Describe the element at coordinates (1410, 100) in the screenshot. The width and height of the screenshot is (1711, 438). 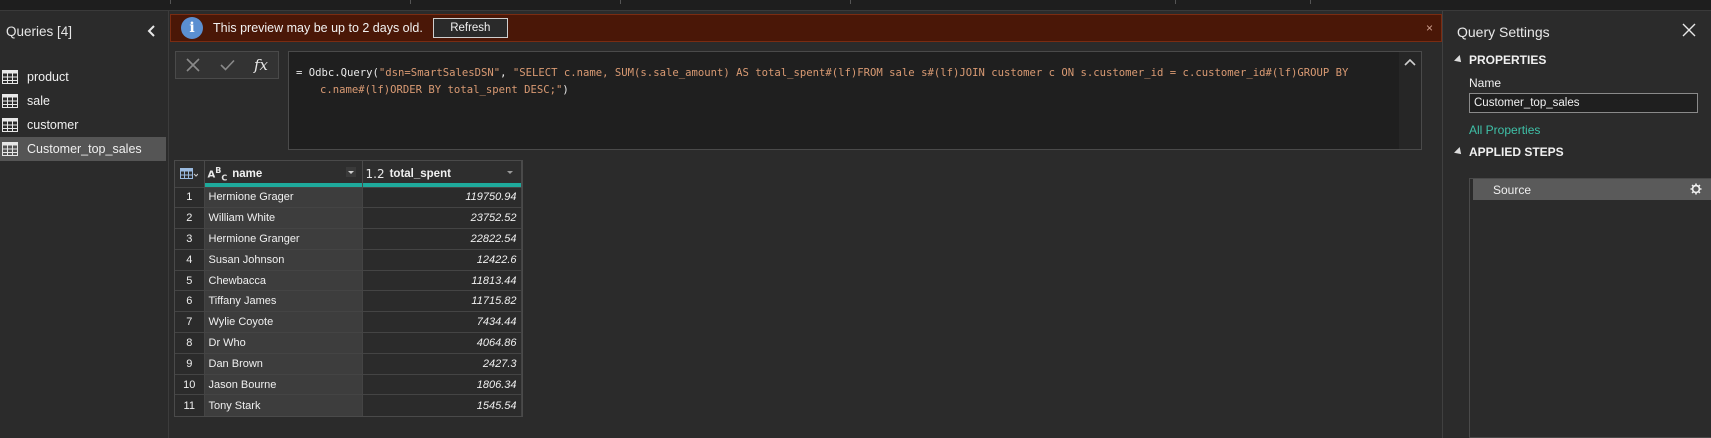
I see `formula-collapse-button` at that location.